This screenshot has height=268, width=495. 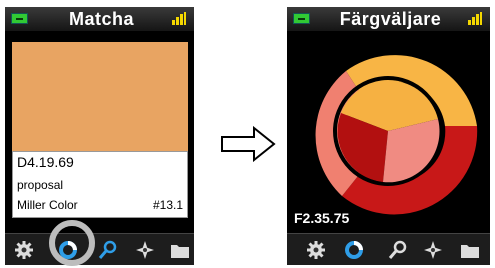 I want to click on color-number: #13.1, so click(x=167, y=205).